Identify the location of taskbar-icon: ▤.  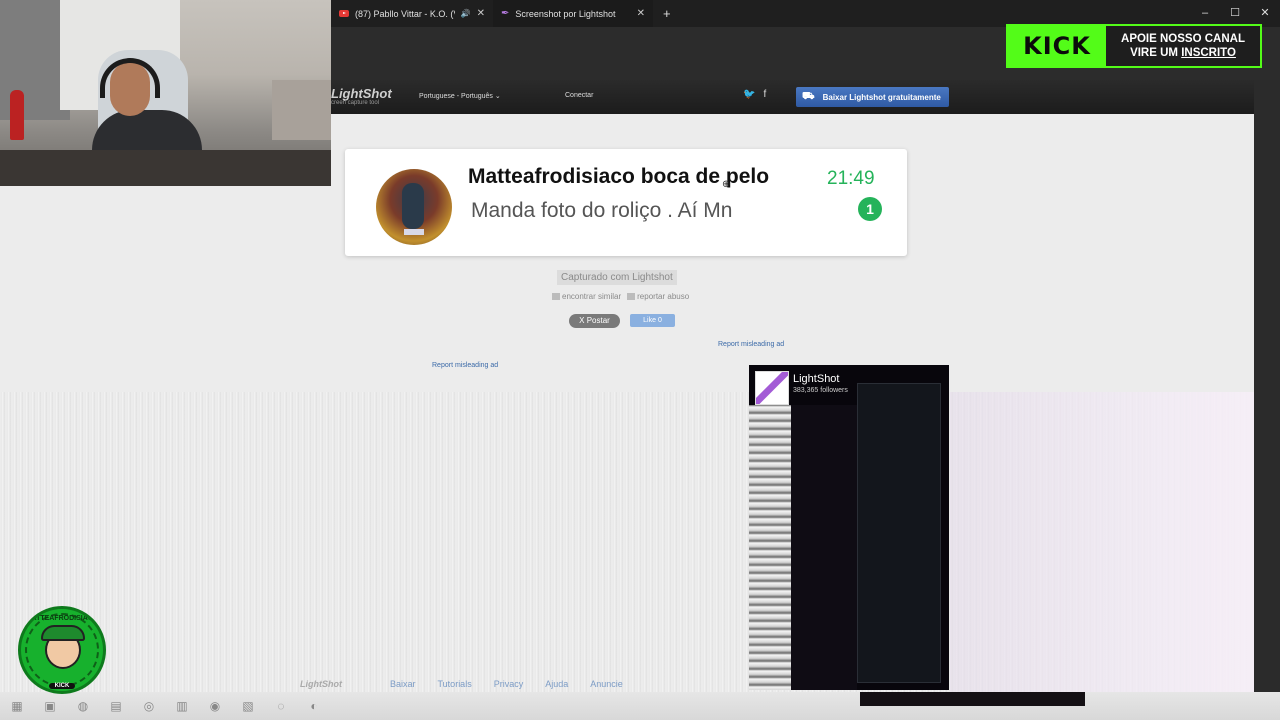
(116, 706).